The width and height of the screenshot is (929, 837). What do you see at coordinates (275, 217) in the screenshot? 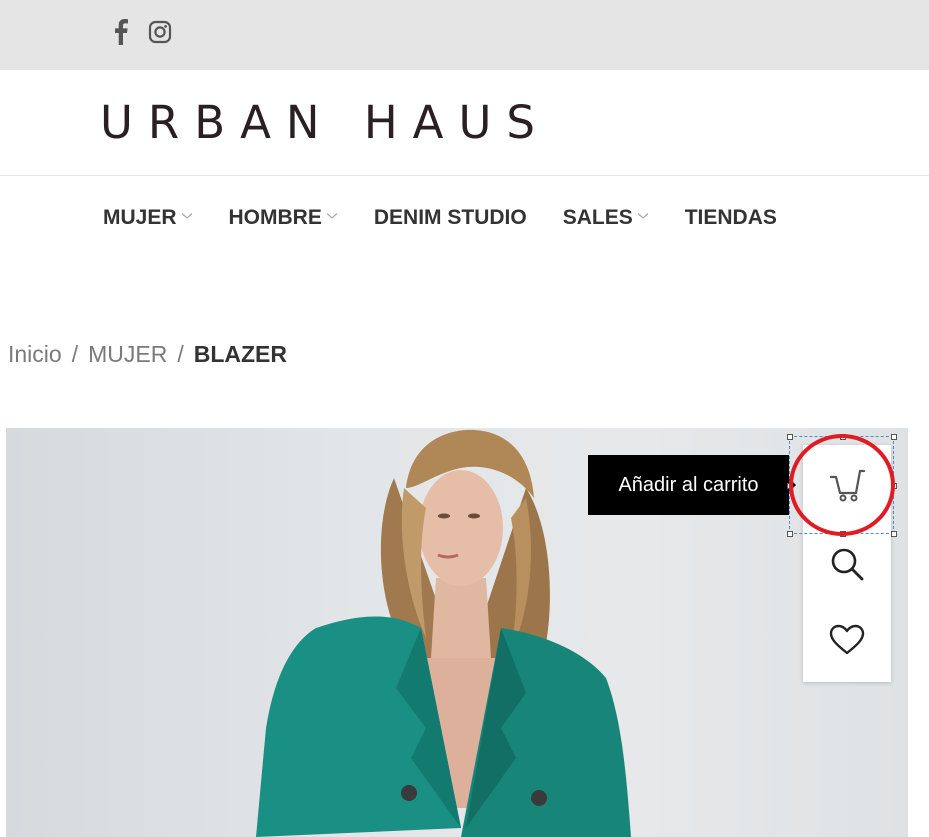
I see `nav-item-label: HOMBRE` at bounding box center [275, 217].